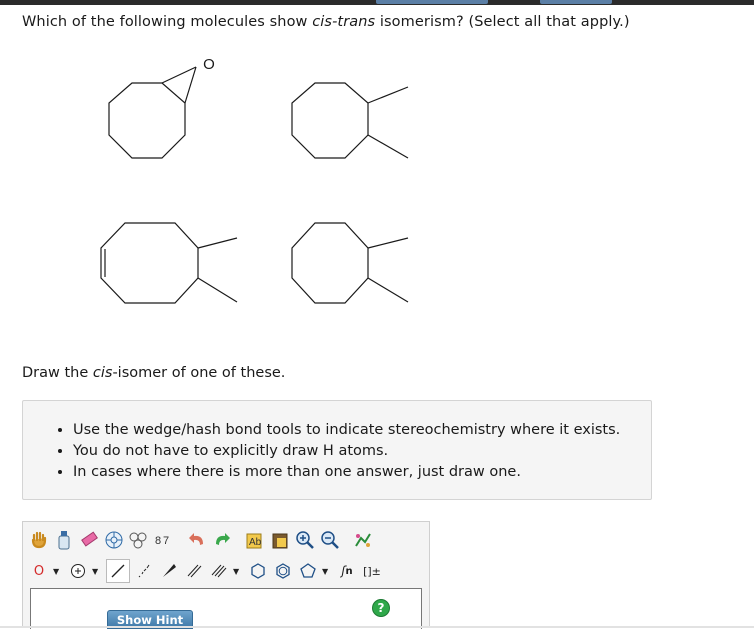  Describe the element at coordinates (219, 571) in the screenshot. I see `triple-bond-icon` at that location.